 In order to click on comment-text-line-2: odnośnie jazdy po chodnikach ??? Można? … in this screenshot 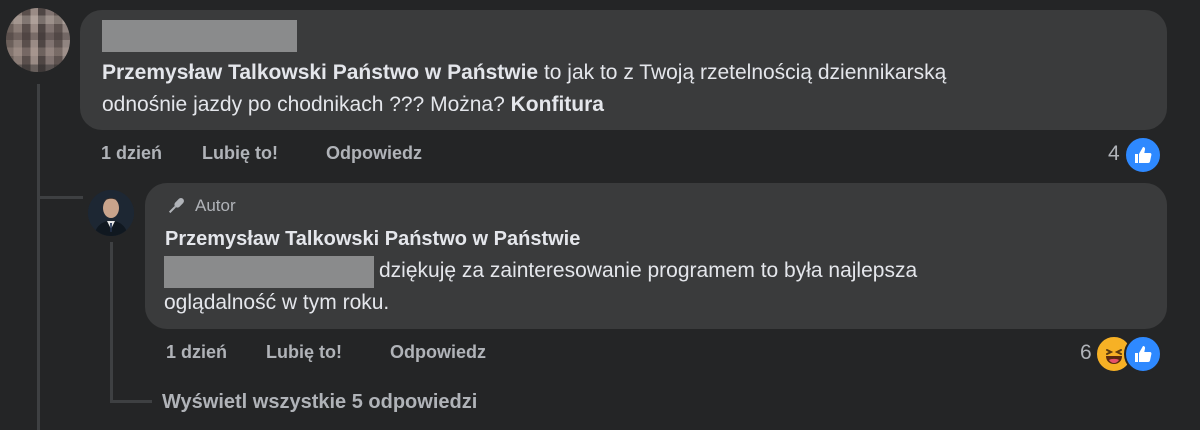, I will do `click(353, 104)`.